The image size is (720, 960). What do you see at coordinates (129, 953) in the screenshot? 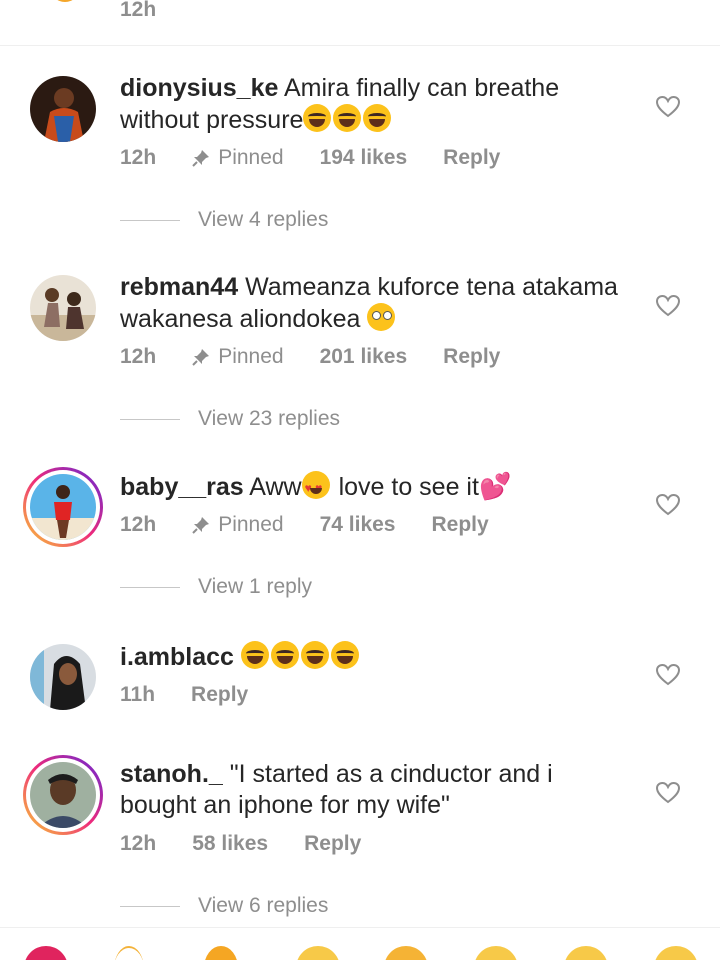
I see `raised-hands-reaction-icon` at bounding box center [129, 953].